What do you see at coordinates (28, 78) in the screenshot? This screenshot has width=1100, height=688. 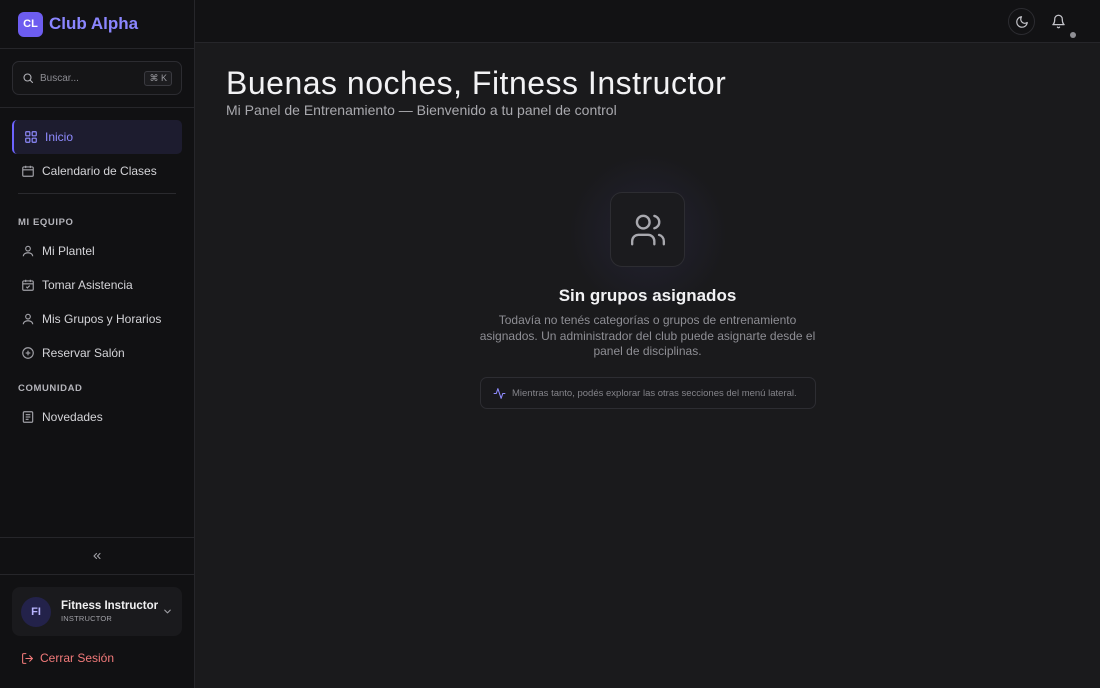 I see `search-icon` at bounding box center [28, 78].